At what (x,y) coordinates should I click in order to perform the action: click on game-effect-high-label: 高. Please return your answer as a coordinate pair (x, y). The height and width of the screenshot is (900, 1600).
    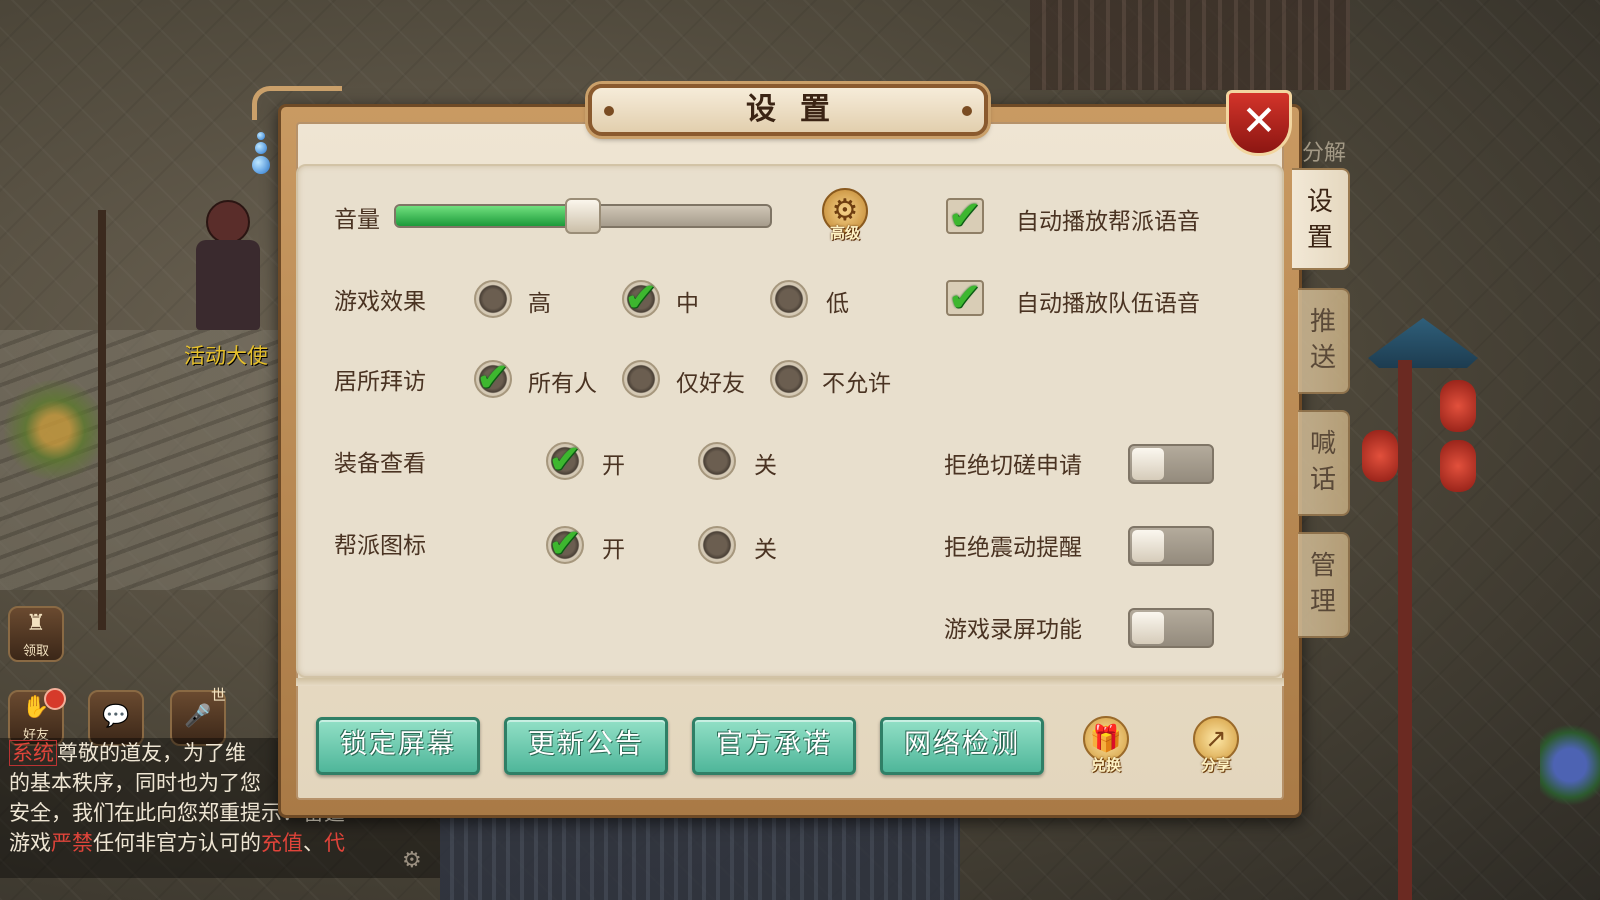
    Looking at the image, I should click on (539, 304).